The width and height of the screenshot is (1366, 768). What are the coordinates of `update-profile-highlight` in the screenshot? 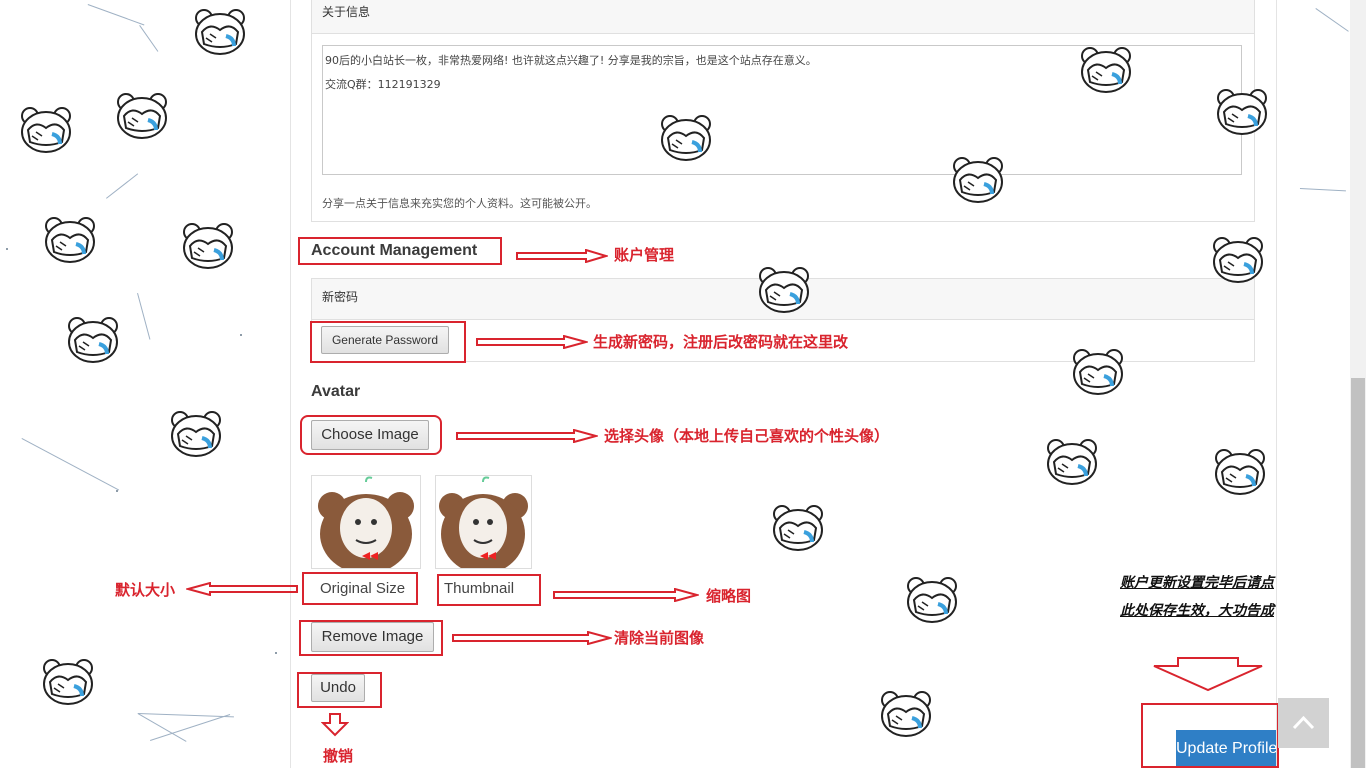 It's located at (1210, 735).